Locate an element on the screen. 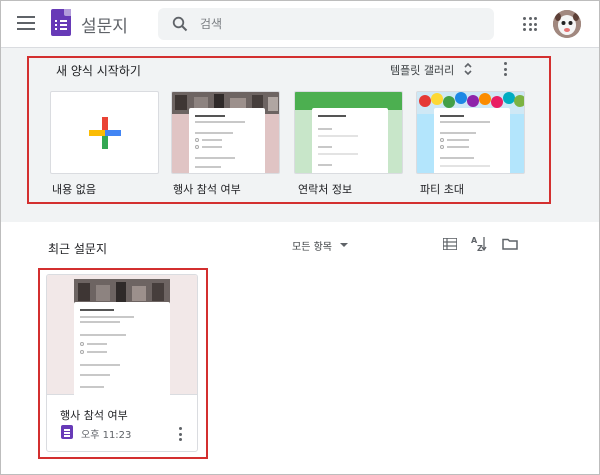  top-app-bar: 설문지 is located at coordinates (300, 24).